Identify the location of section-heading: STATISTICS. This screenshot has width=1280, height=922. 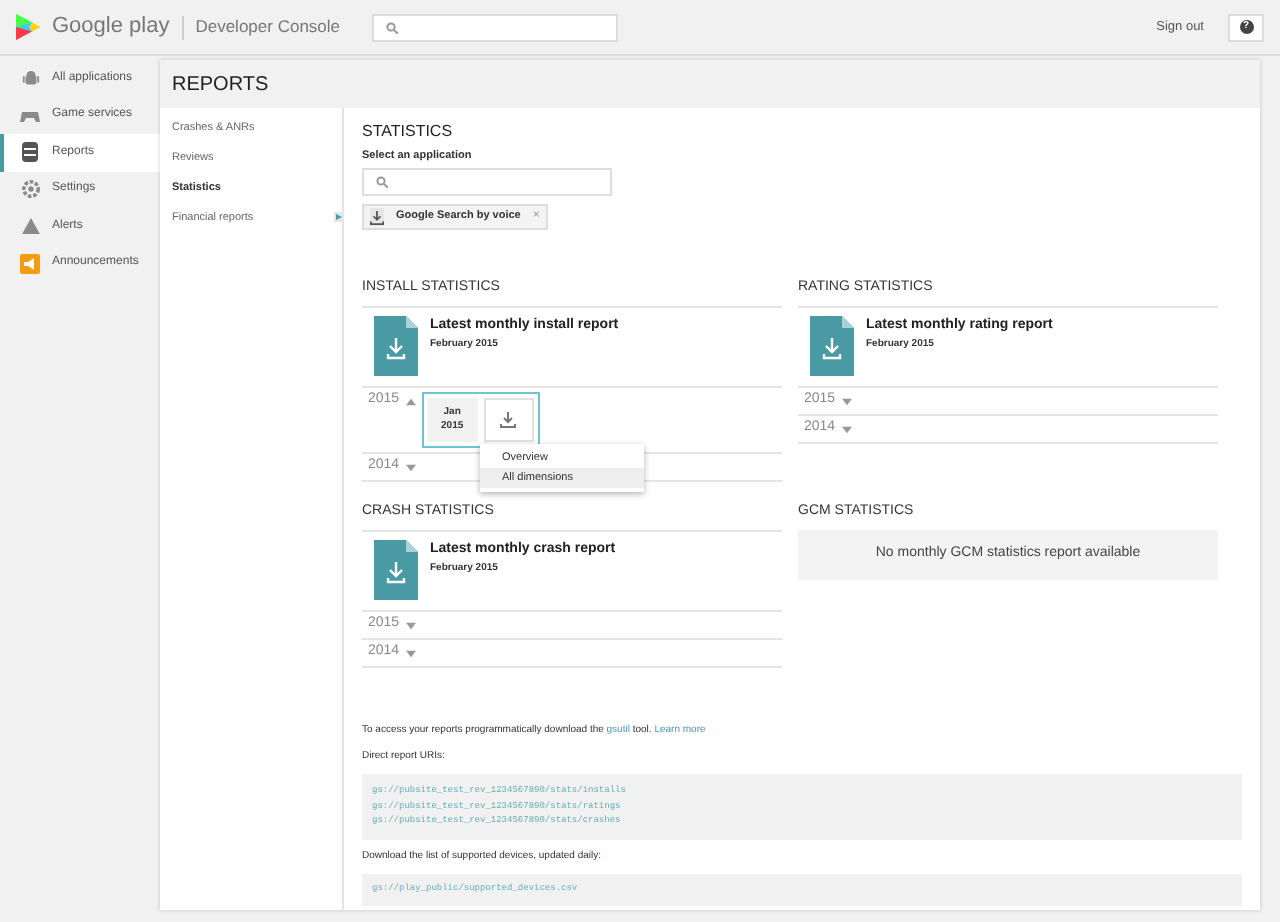
(408, 132).